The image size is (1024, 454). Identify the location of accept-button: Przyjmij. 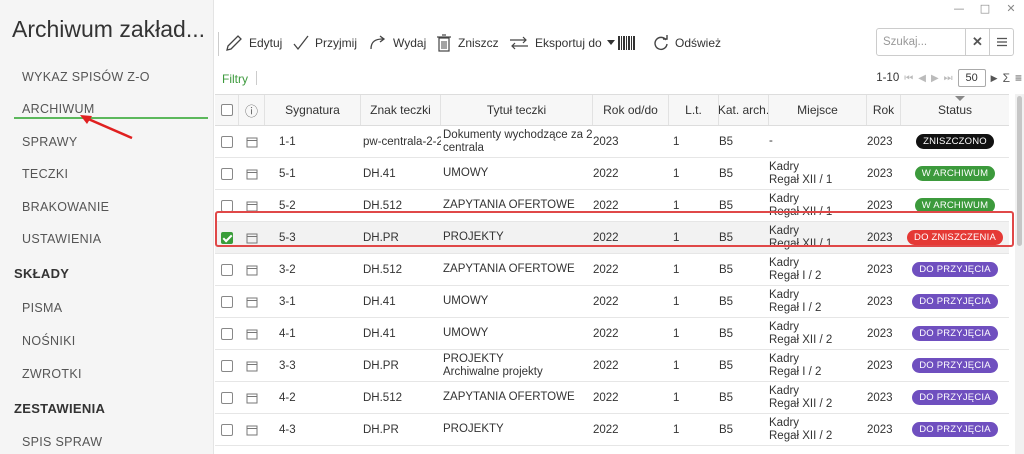
(324, 43).